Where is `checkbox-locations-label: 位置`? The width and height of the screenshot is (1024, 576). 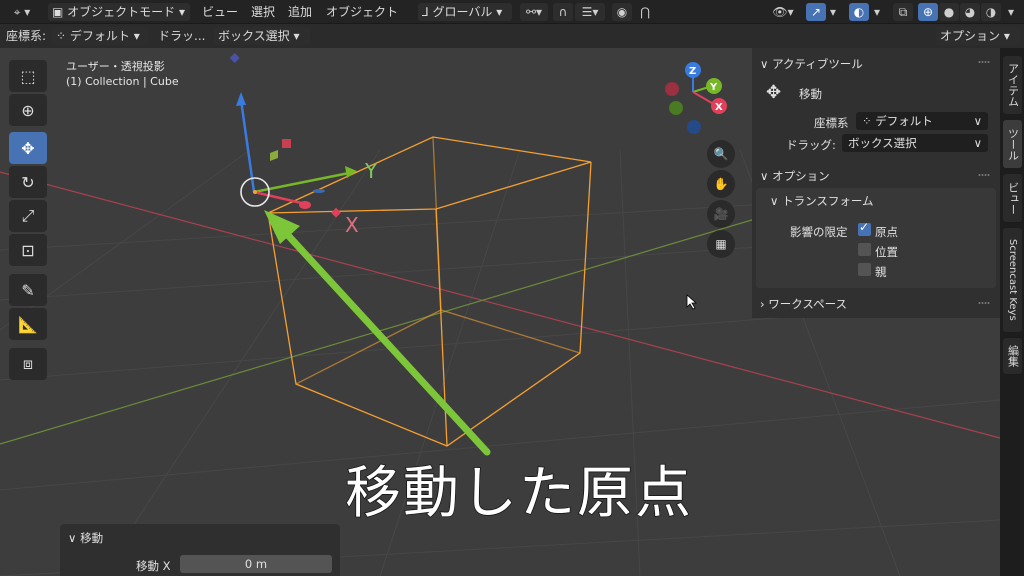 checkbox-locations-label: 位置 is located at coordinates (886, 252).